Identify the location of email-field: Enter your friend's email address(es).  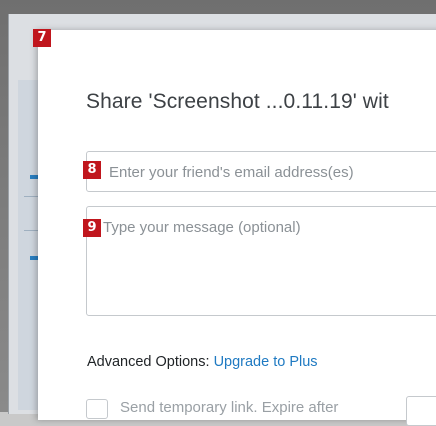
(261, 171).